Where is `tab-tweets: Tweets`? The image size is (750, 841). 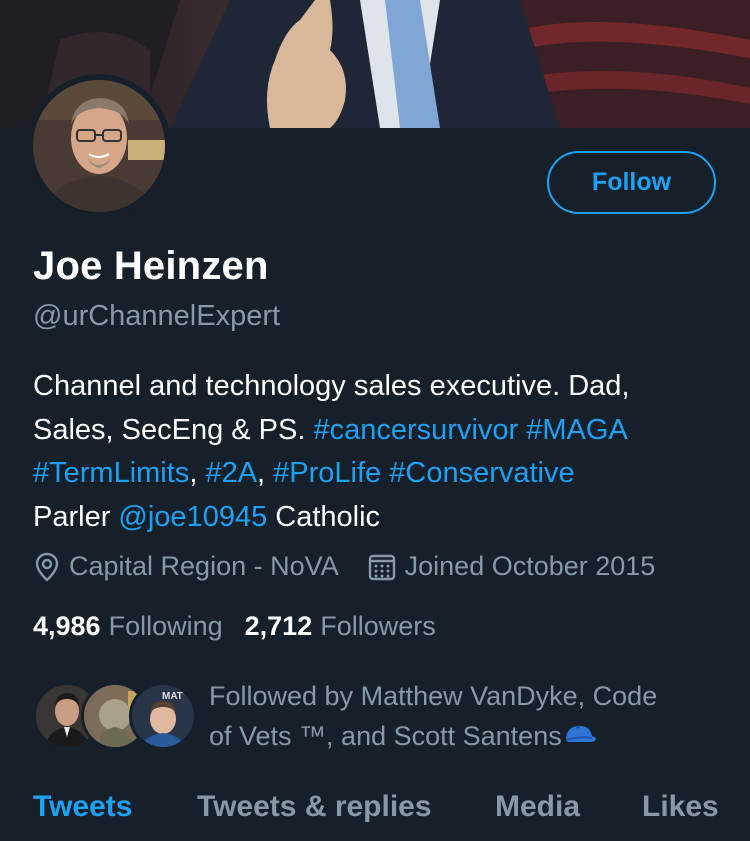 tab-tweets: Tweets is located at coordinates (82, 807).